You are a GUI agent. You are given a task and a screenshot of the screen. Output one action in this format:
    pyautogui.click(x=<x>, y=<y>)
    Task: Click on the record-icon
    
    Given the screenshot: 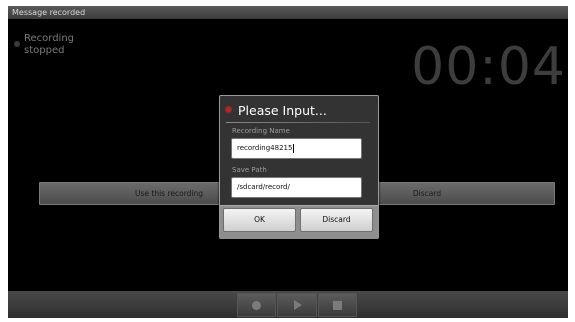 What is the action you would take?
    pyautogui.click(x=257, y=305)
    